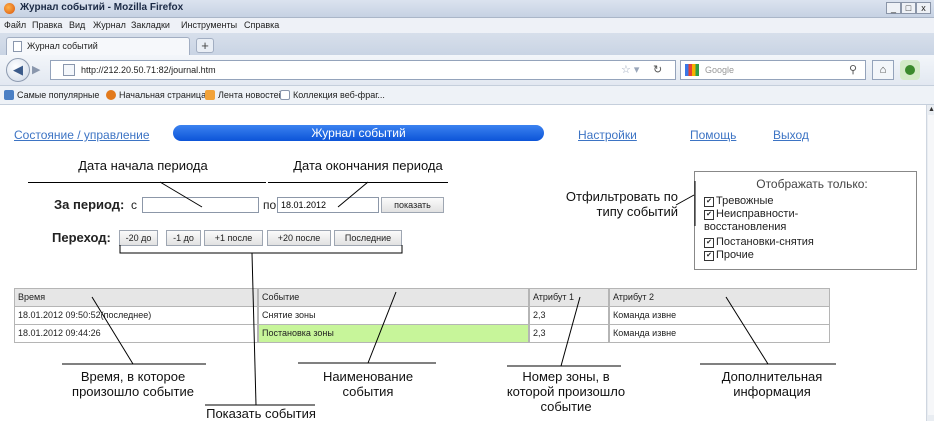 The width and height of the screenshot is (934, 421). I want to click on annotation-show-events: Показать события, so click(261, 413).